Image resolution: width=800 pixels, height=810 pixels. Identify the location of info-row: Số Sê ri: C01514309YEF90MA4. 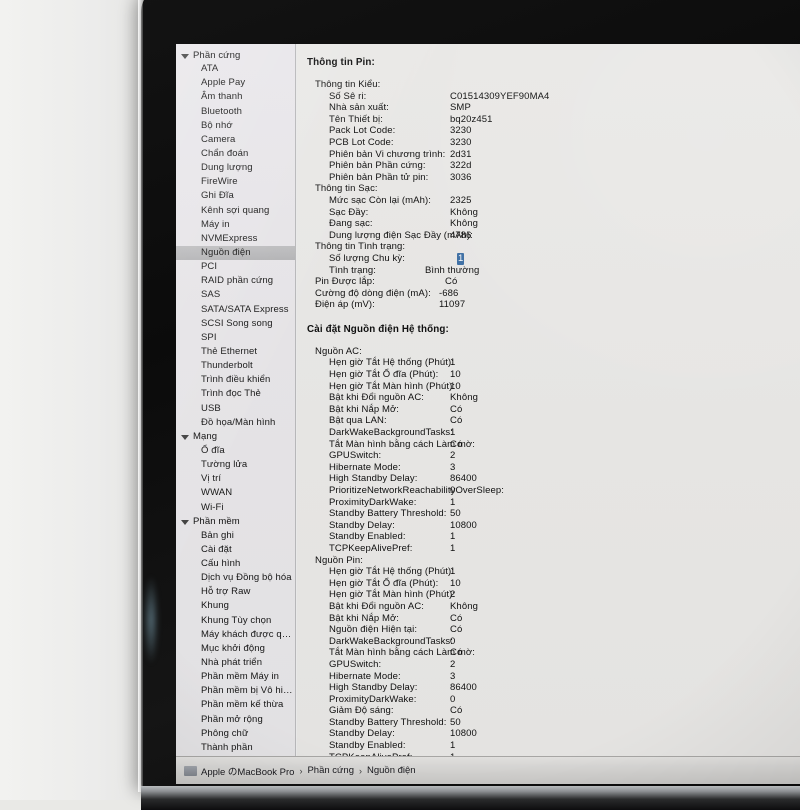
(553, 97).